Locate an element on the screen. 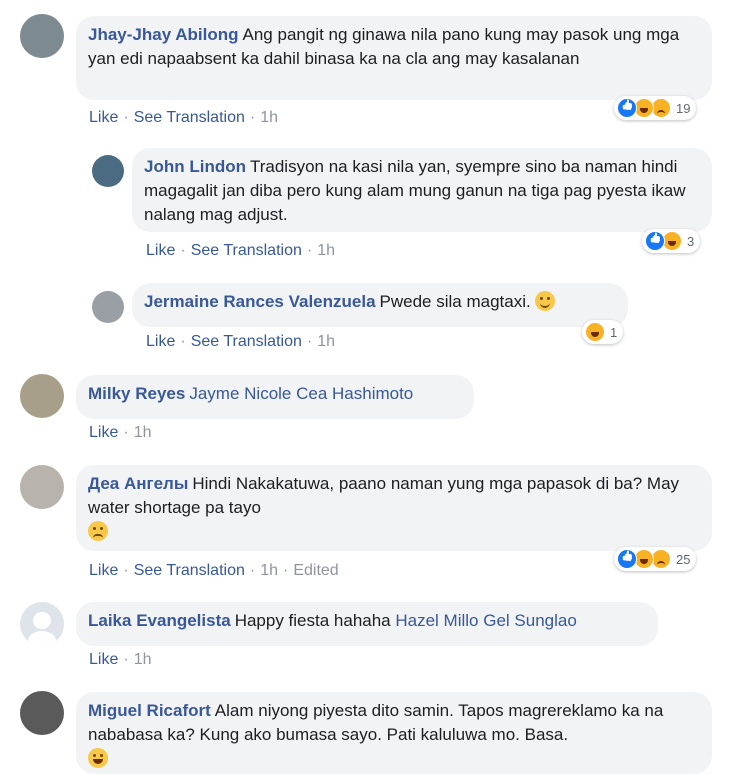 The image size is (750, 774). commenter-name: Miguel Ricafort is located at coordinates (149, 710).